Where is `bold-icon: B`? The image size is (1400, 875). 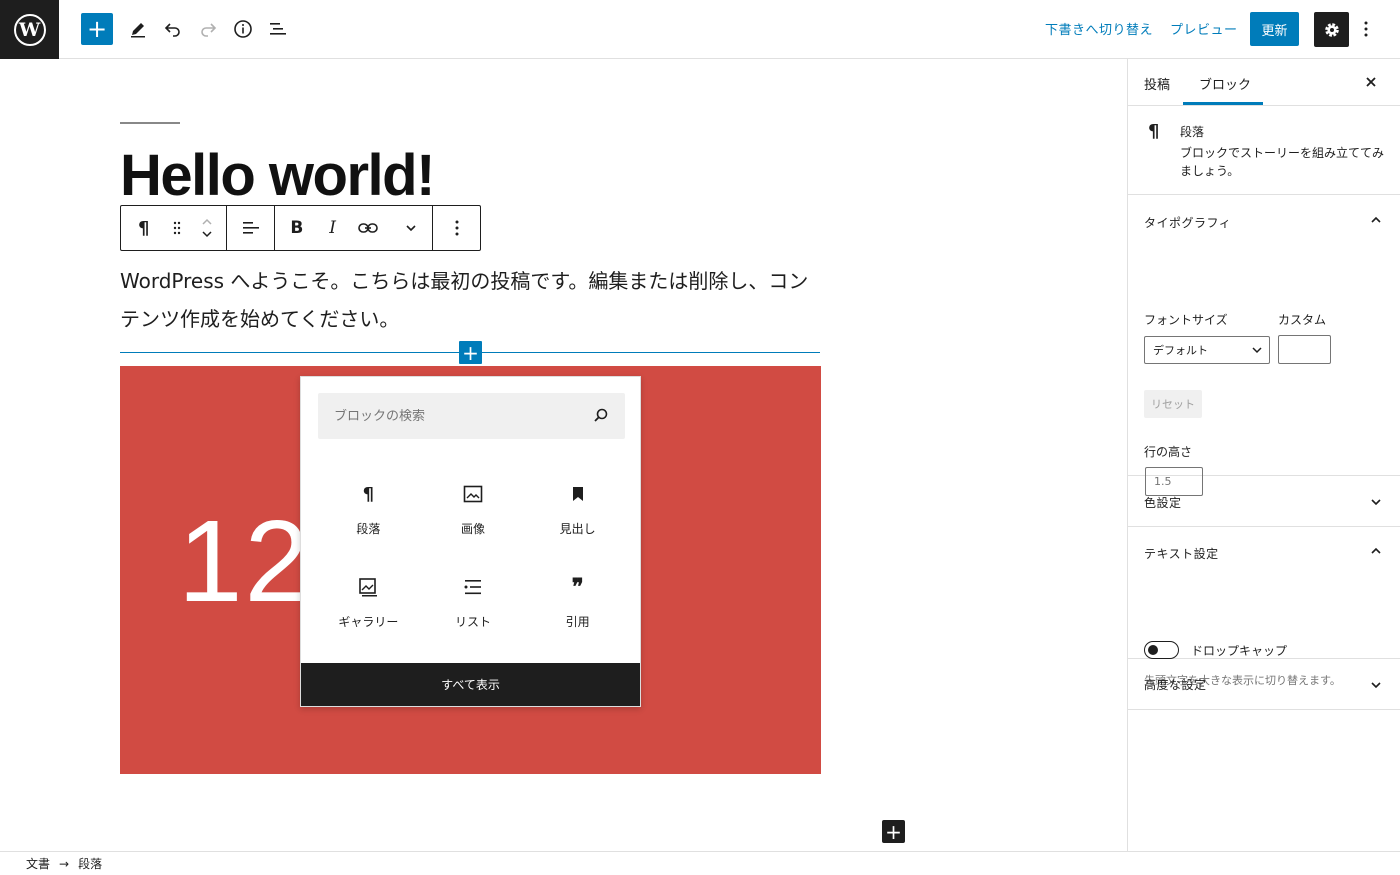
bold-icon: B is located at coordinates (297, 228).